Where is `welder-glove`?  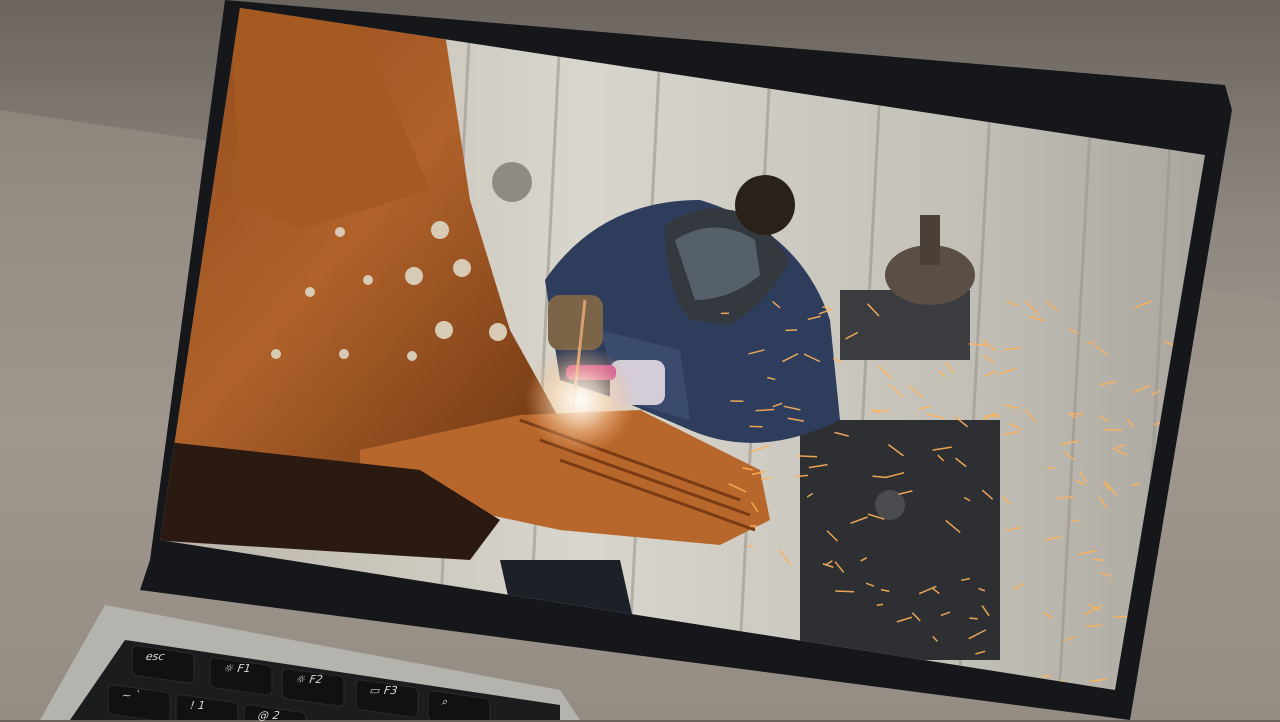
welder-glove is located at coordinates (575, 322).